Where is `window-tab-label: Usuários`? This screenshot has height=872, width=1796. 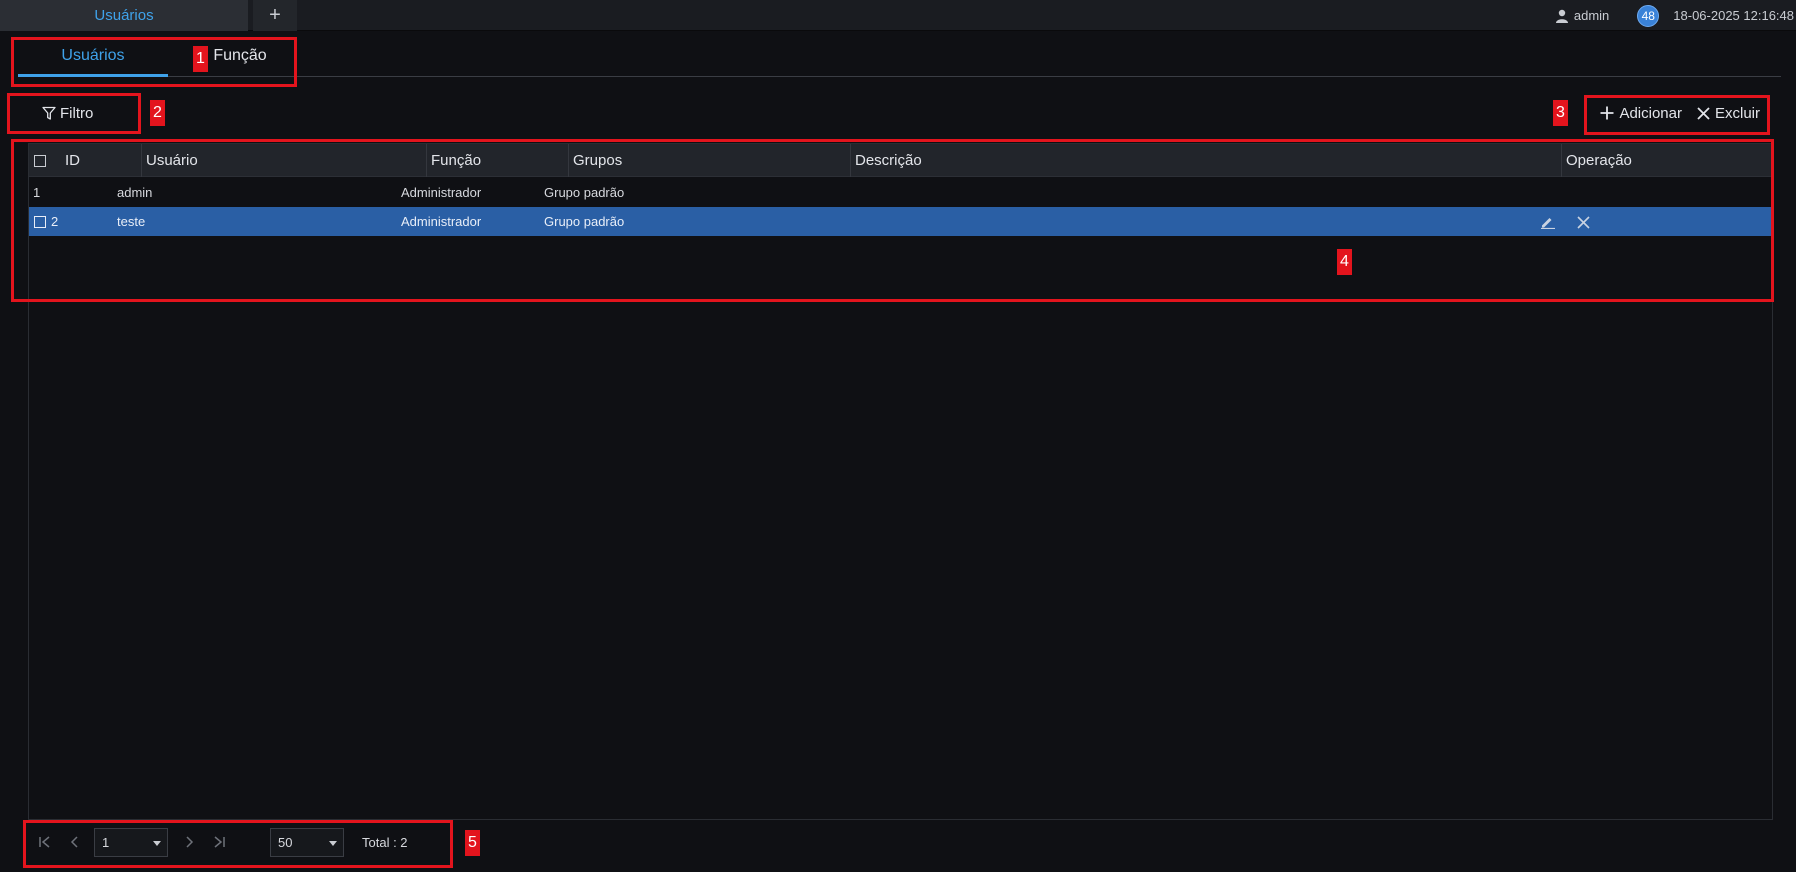
window-tab-label: Usuários is located at coordinates (124, 15).